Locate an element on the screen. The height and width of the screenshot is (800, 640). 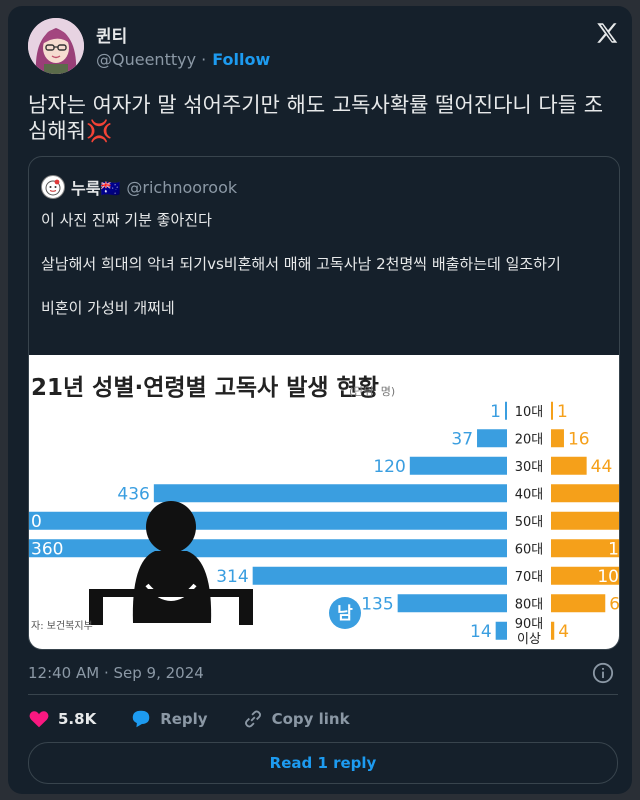
chart-unit-note: (단위: 명) is located at coordinates (372, 391).